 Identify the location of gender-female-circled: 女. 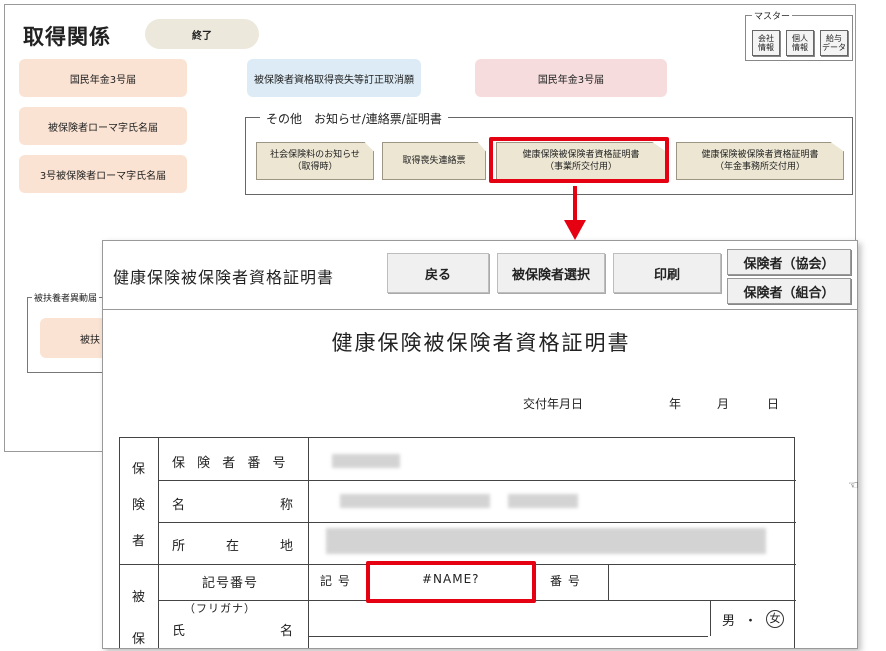
(775, 619).